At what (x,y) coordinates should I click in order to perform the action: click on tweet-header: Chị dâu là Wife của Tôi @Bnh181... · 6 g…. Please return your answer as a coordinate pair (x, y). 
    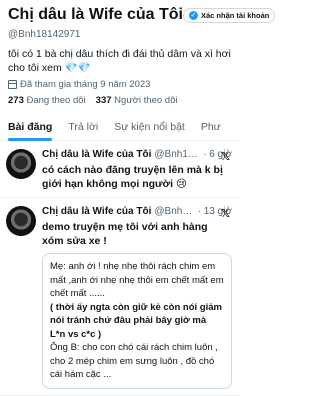
    Looking at the image, I should click on (137, 154).